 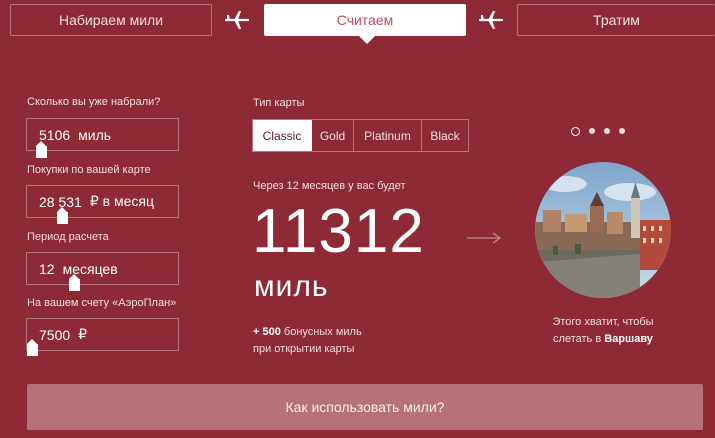 What do you see at coordinates (267, 332) in the screenshot?
I see `bonus-value: + 500` at bounding box center [267, 332].